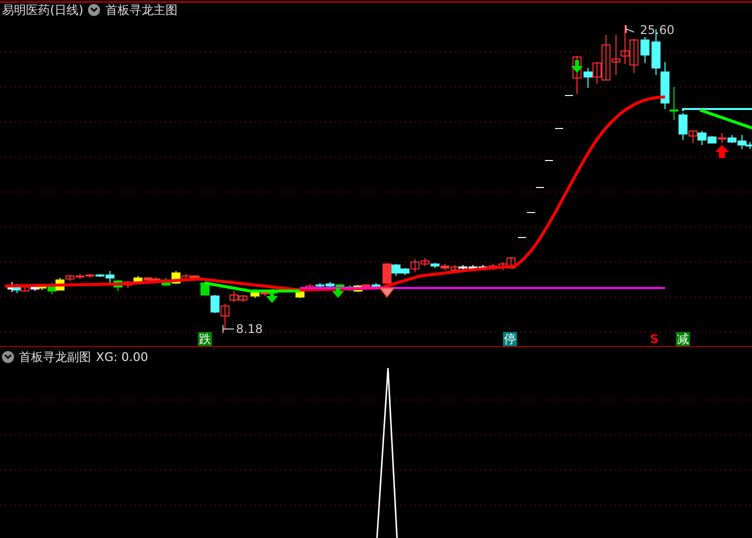 Image resolution: width=752 pixels, height=538 pixels. What do you see at coordinates (510, 339) in the screenshot?
I see `signal-marker: 停` at bounding box center [510, 339].